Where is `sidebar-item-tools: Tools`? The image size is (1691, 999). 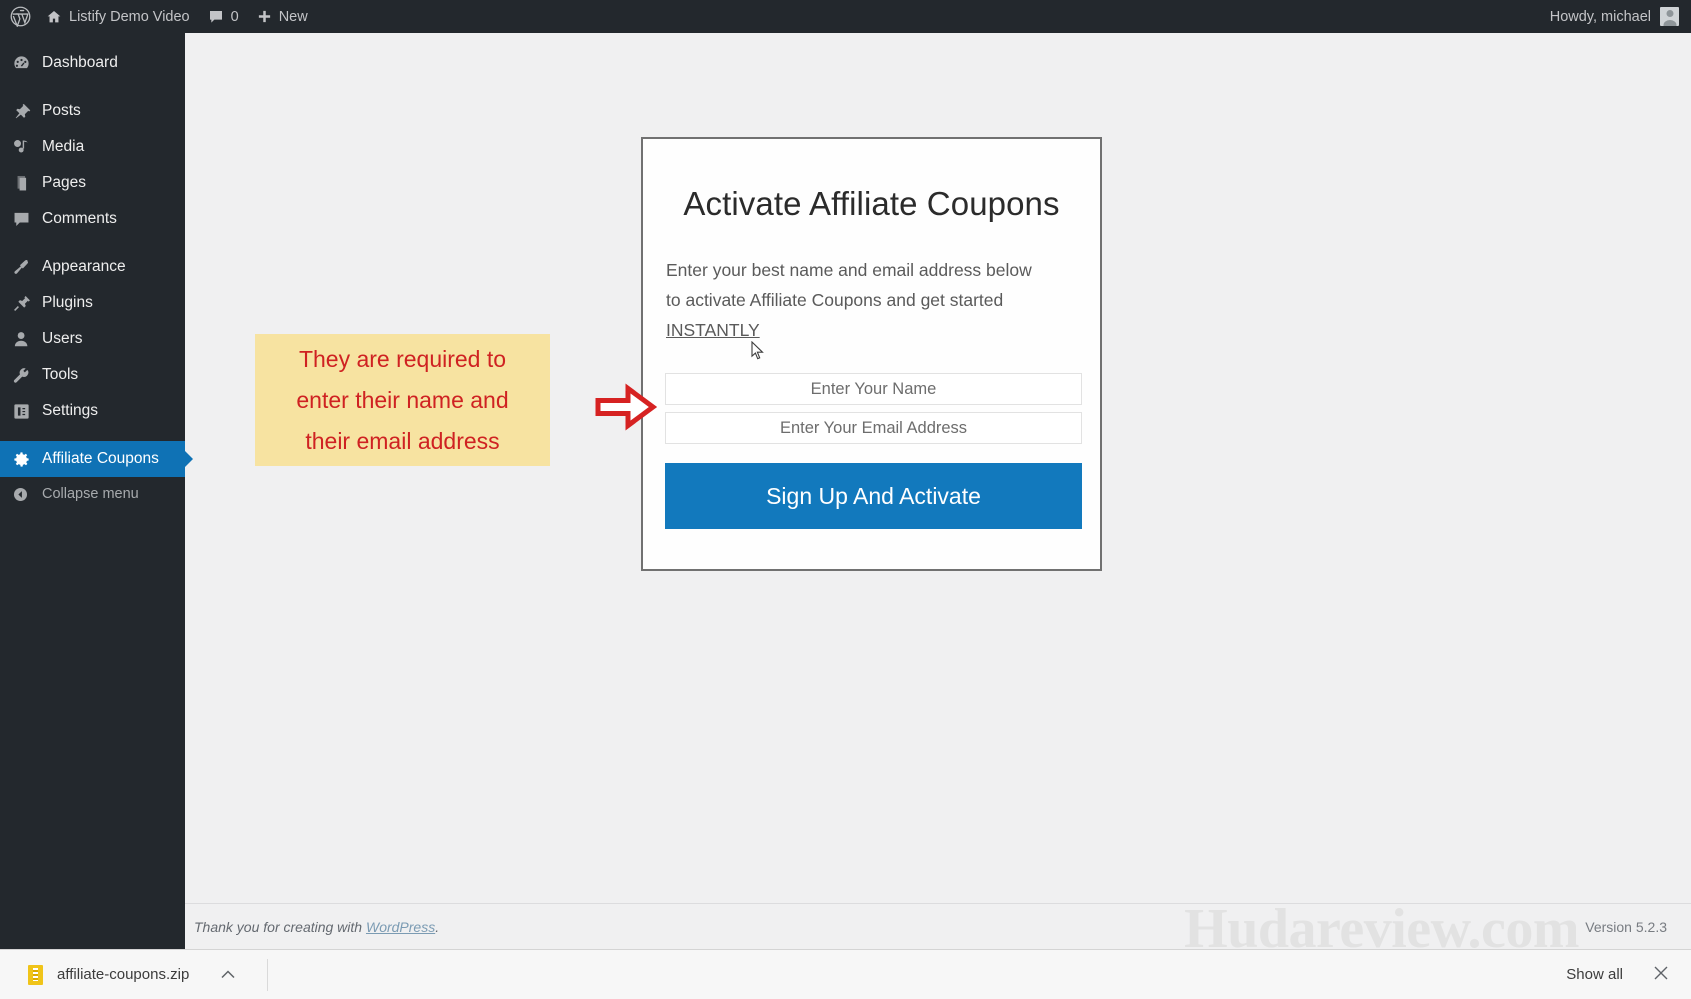
sidebar-item-tools: Tools is located at coordinates (92, 375).